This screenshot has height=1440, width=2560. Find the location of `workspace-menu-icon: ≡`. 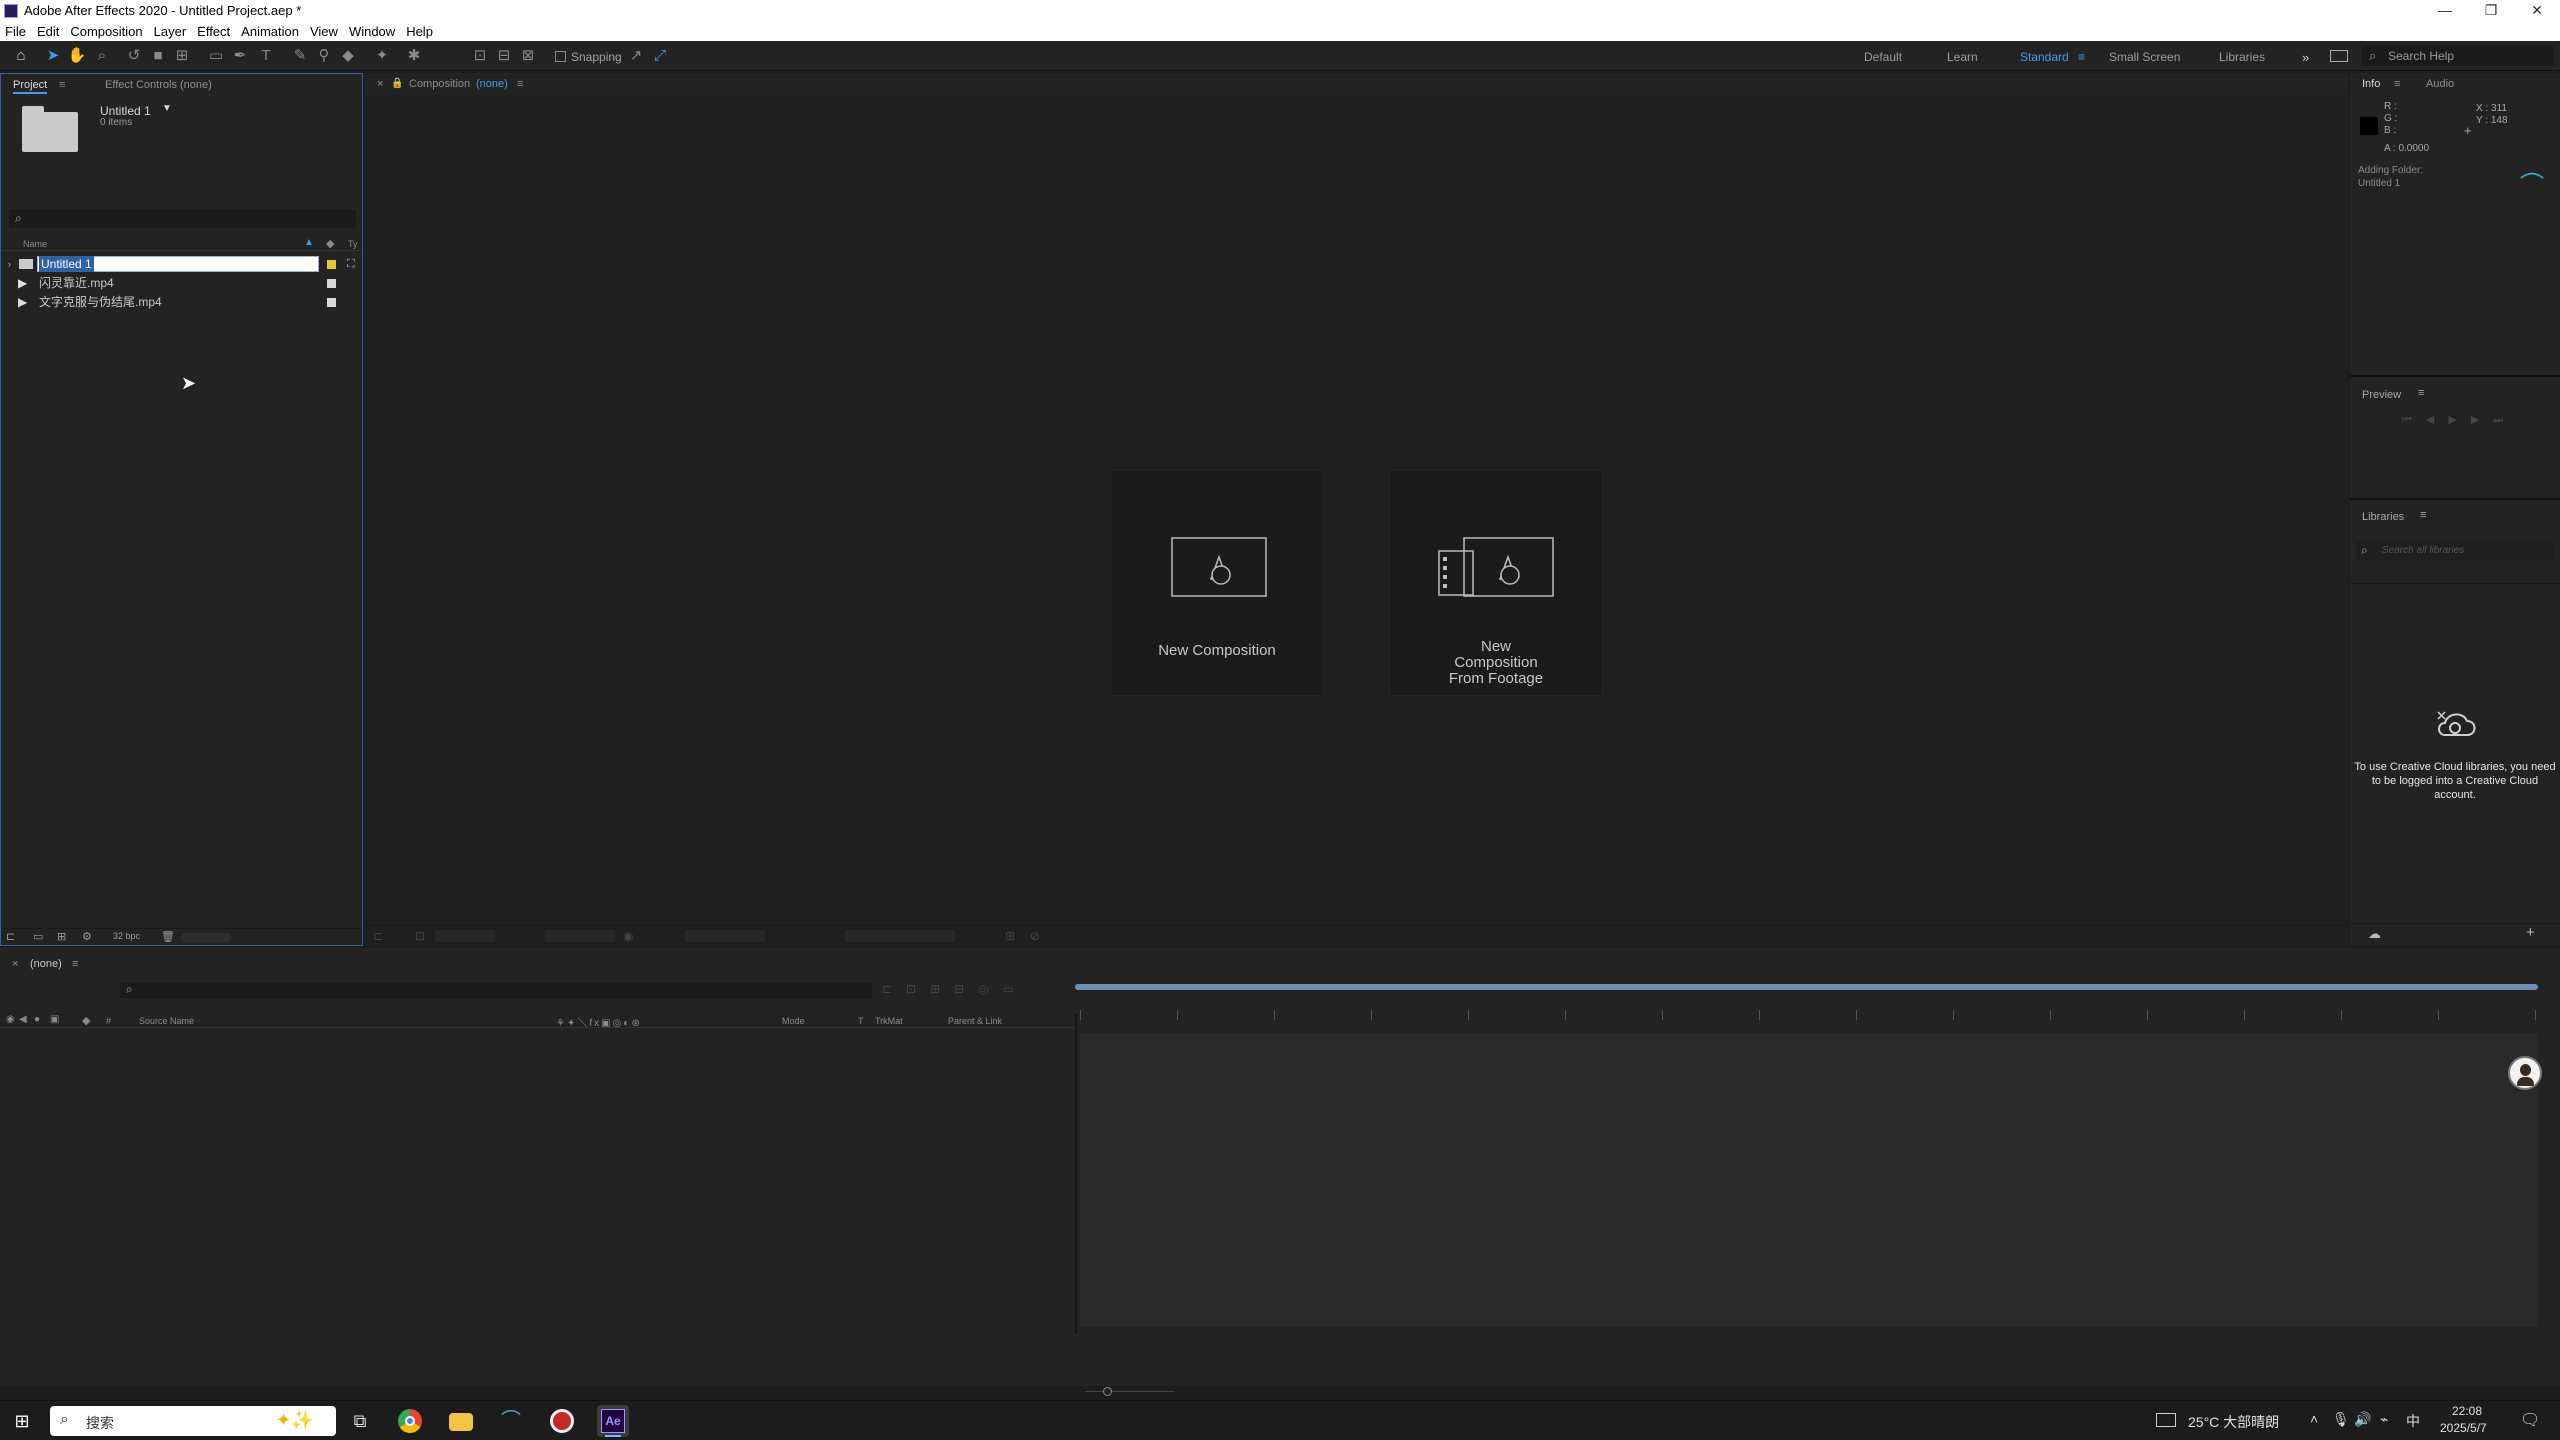

workspace-menu-icon: ≡ is located at coordinates (2081, 57).